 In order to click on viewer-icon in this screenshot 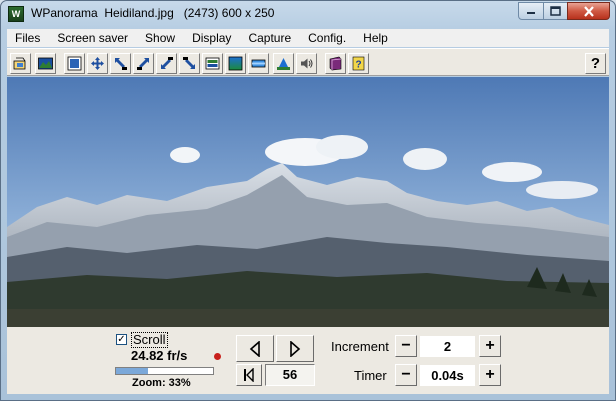, I will do `click(283, 64)`.